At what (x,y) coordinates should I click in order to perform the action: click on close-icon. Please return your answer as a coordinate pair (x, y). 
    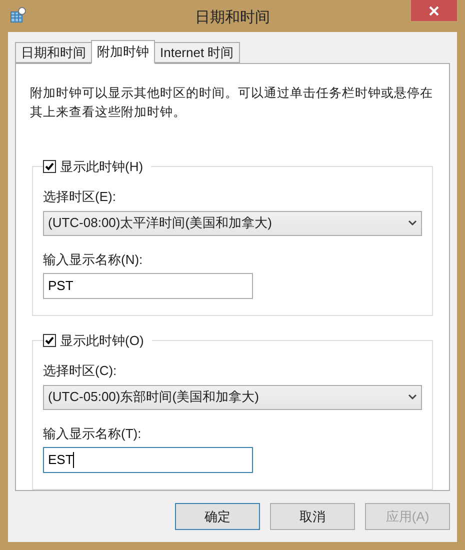
    Looking at the image, I should click on (434, 11).